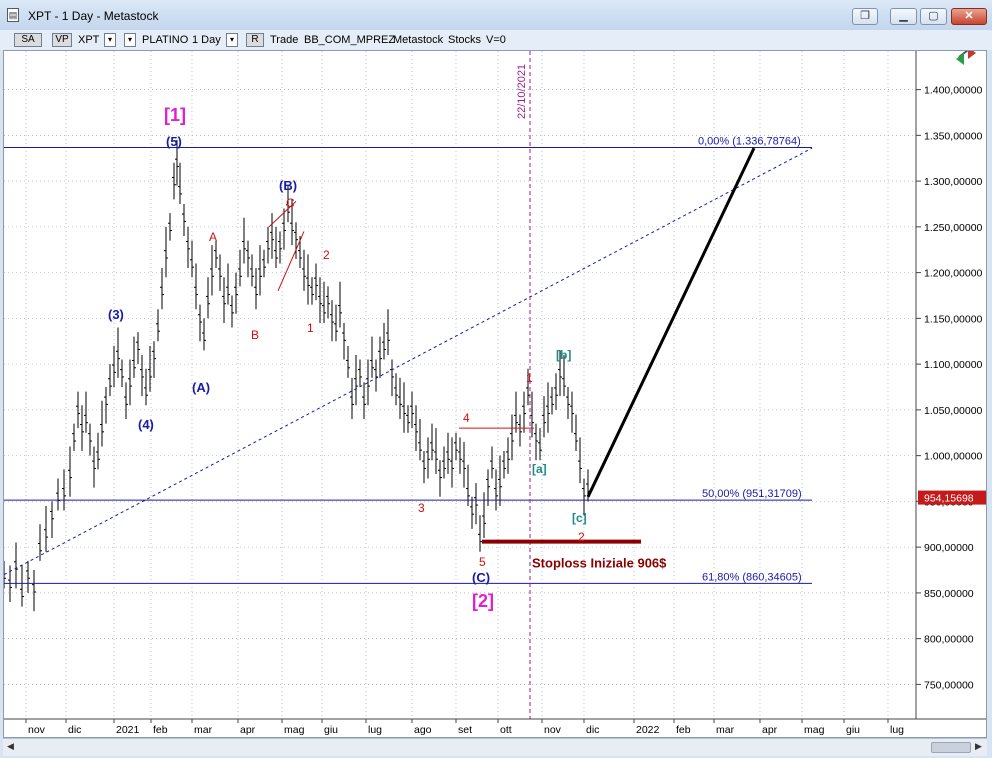 This screenshot has height=758, width=992. What do you see at coordinates (465, 40) in the screenshot?
I see `category-label: Stocks` at bounding box center [465, 40].